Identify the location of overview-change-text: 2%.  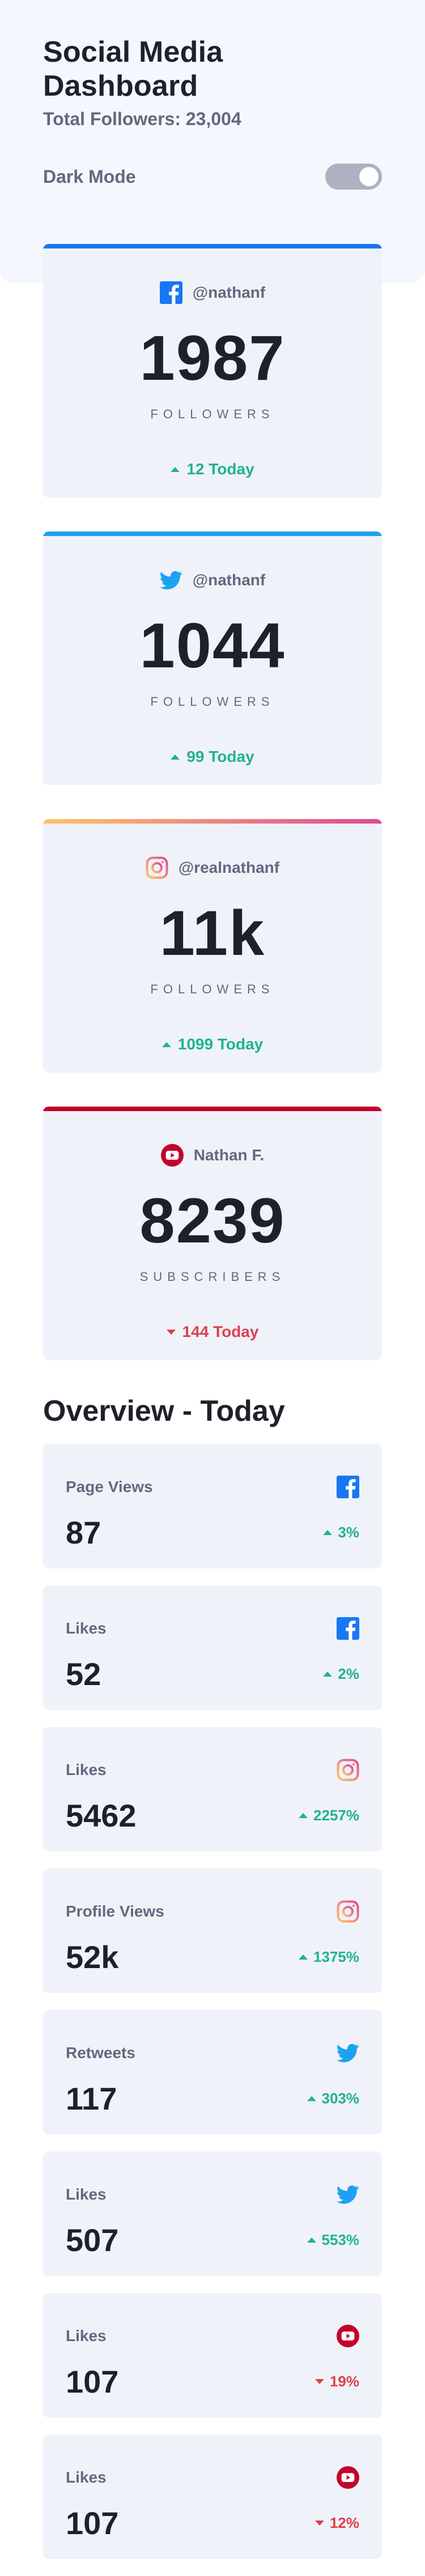
(348, 1673).